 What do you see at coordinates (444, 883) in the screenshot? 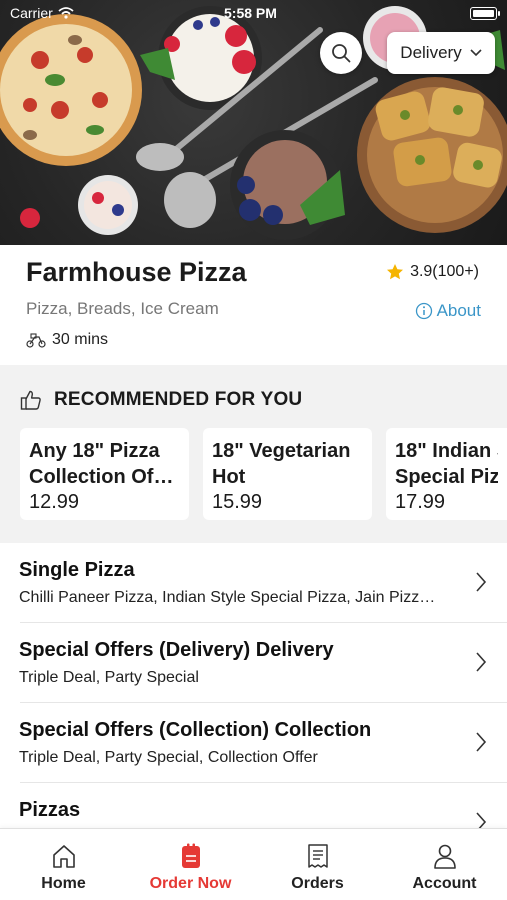
I see `tab-label: Account` at bounding box center [444, 883].